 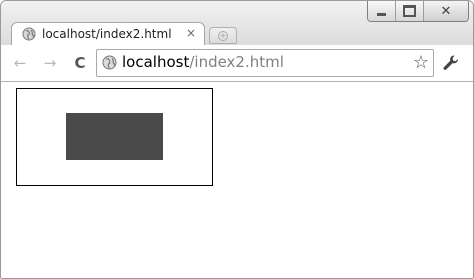 I want to click on tab-title: localhost/index2.html, so click(x=107, y=34).